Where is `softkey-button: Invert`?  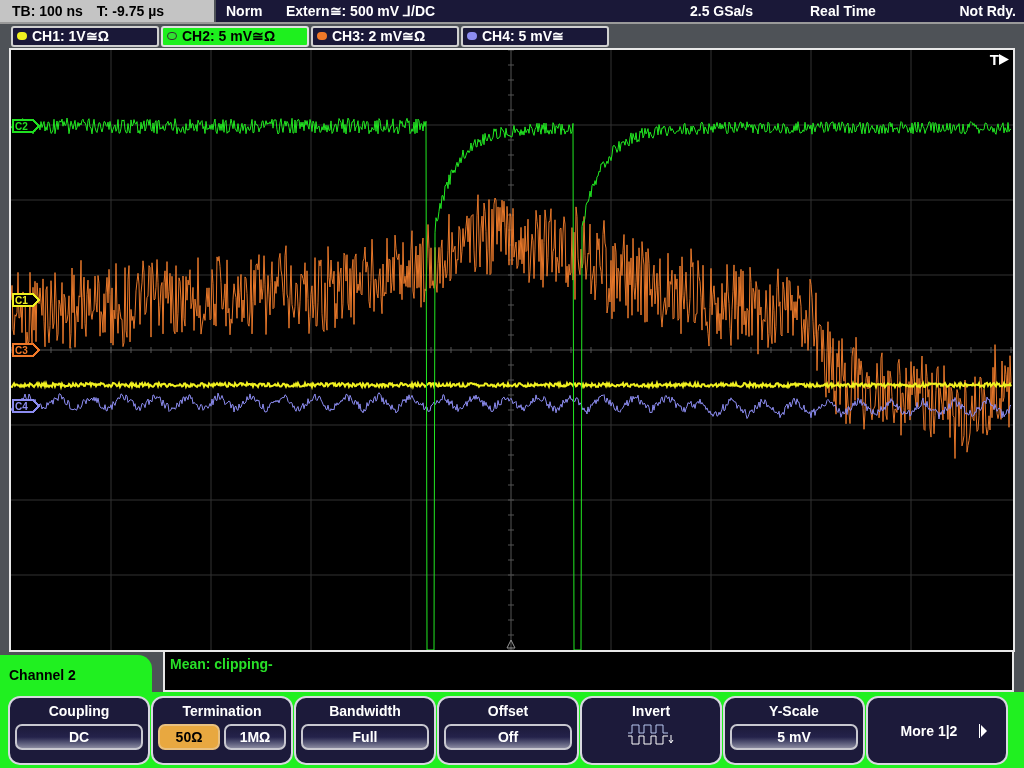 softkey-button: Invert is located at coordinates (651, 730).